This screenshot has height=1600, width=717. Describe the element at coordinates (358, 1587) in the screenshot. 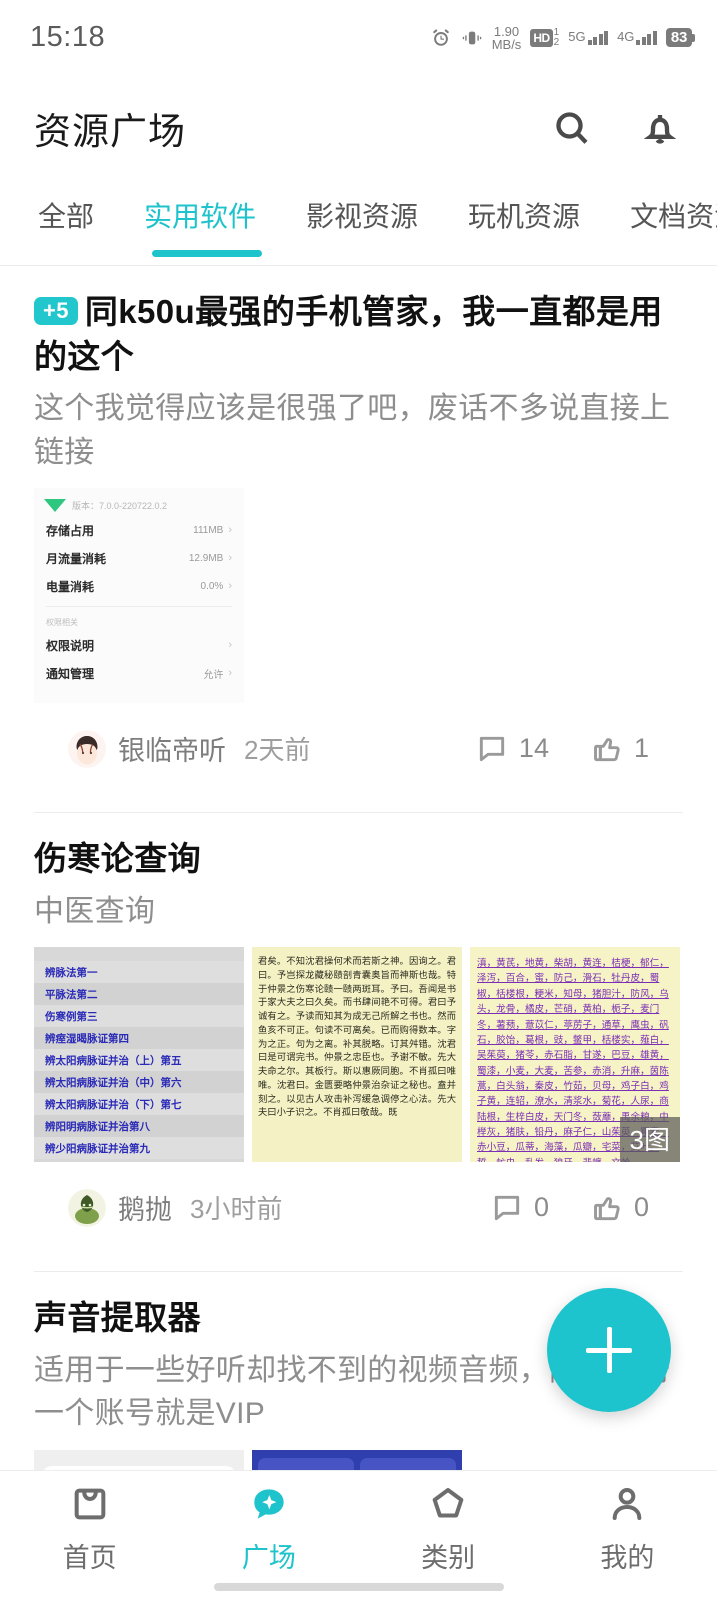

I see `home-indicator` at that location.